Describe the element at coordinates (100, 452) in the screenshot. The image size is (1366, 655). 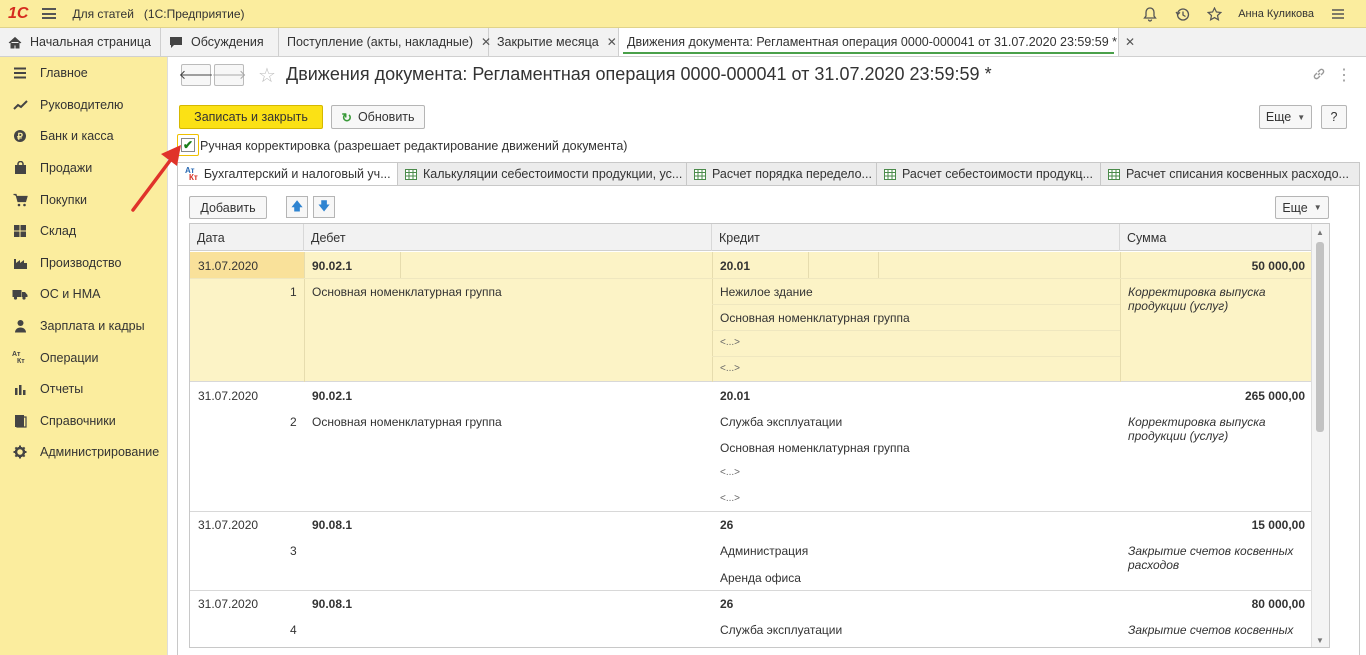
I see `sidebar-item-label: Администрирование` at that location.